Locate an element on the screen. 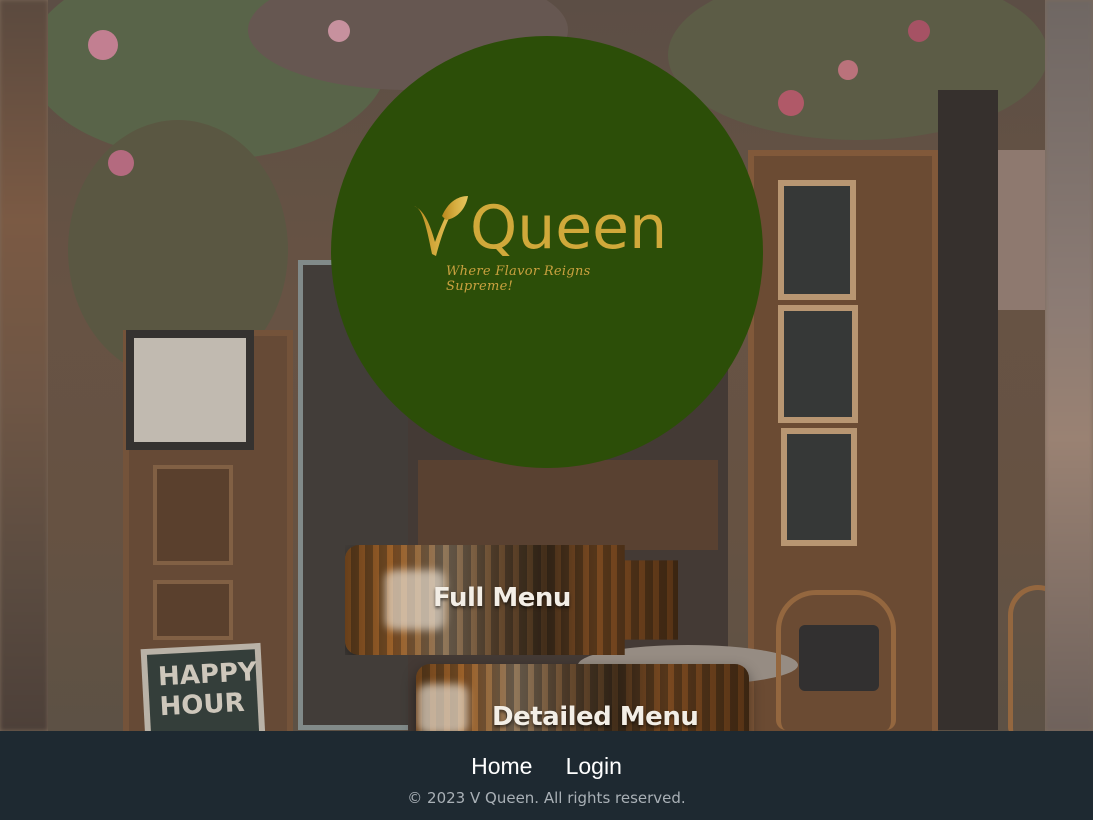 This screenshot has height=820, width=1093. copyright-text: © 2023 V Queen. All rights reserved. is located at coordinates (546, 798).